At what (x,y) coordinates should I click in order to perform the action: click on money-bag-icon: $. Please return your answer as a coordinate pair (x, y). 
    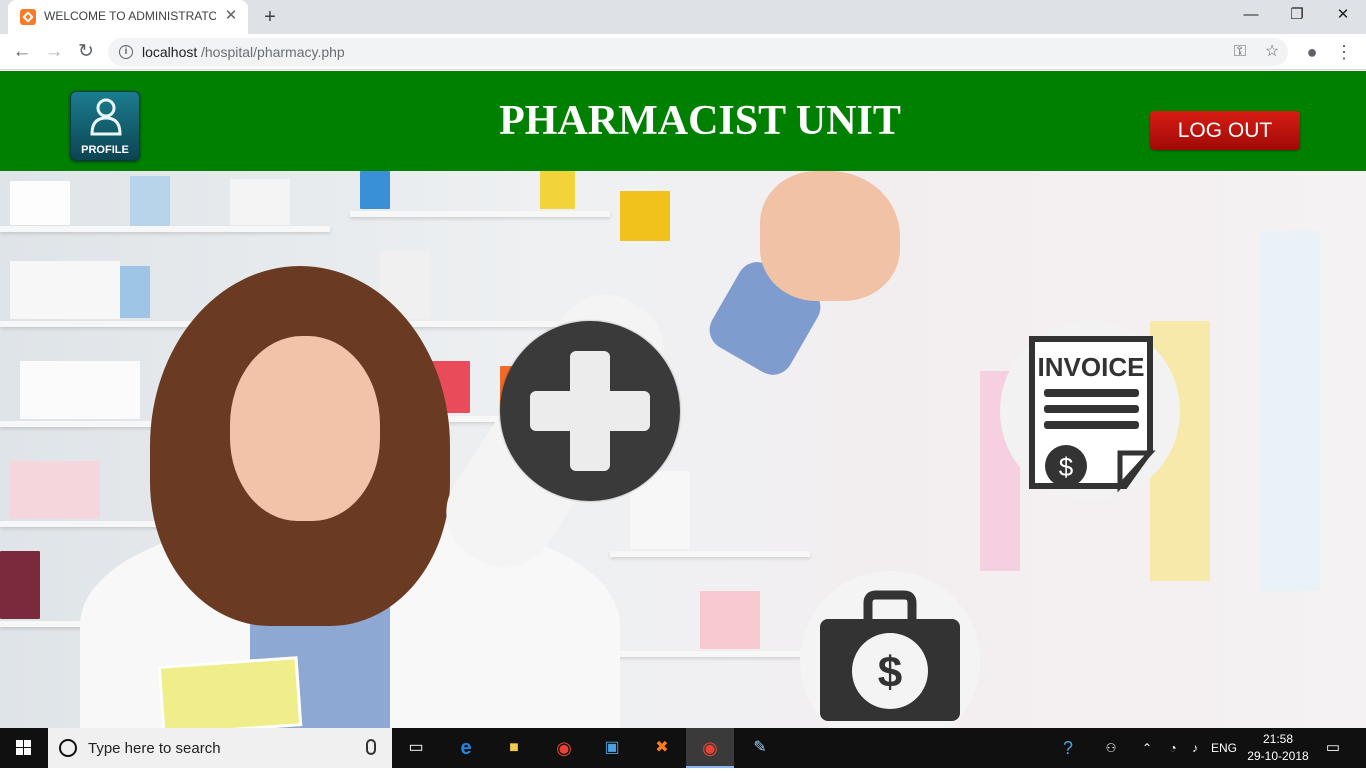
    Looking at the image, I should click on (890, 655).